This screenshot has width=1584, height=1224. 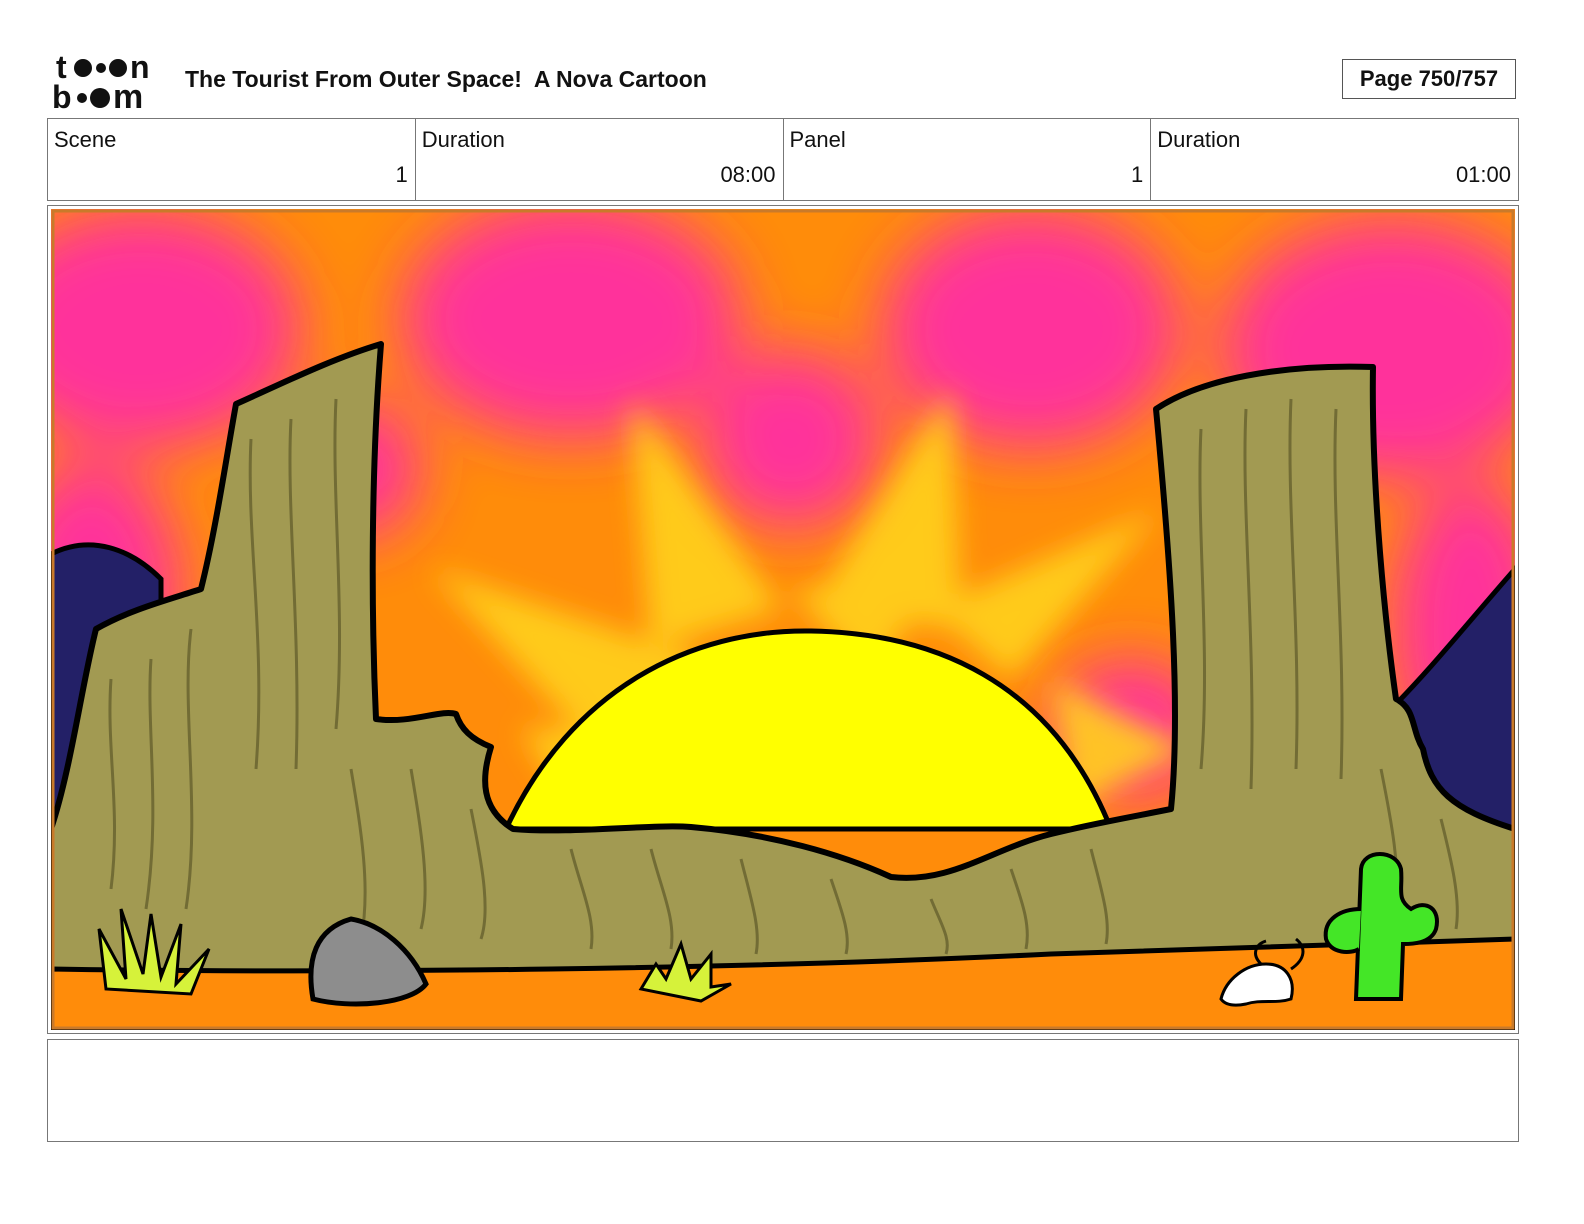 What do you see at coordinates (1199, 139) in the screenshot?
I see `panel-duration-label: Duration` at bounding box center [1199, 139].